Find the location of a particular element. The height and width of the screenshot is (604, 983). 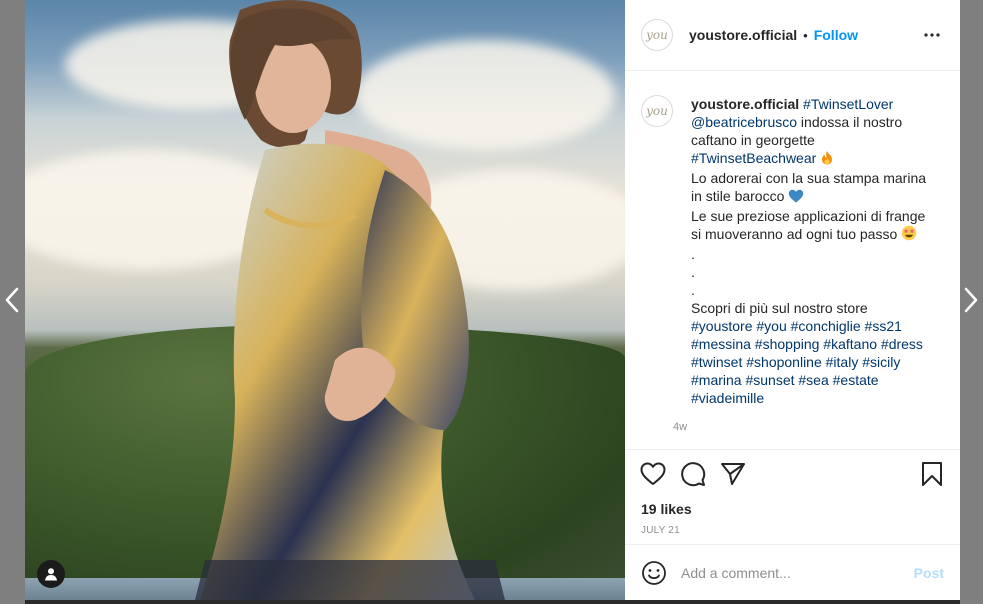

caption-line: #TwinsetBeachwear is located at coordinates (811, 159).